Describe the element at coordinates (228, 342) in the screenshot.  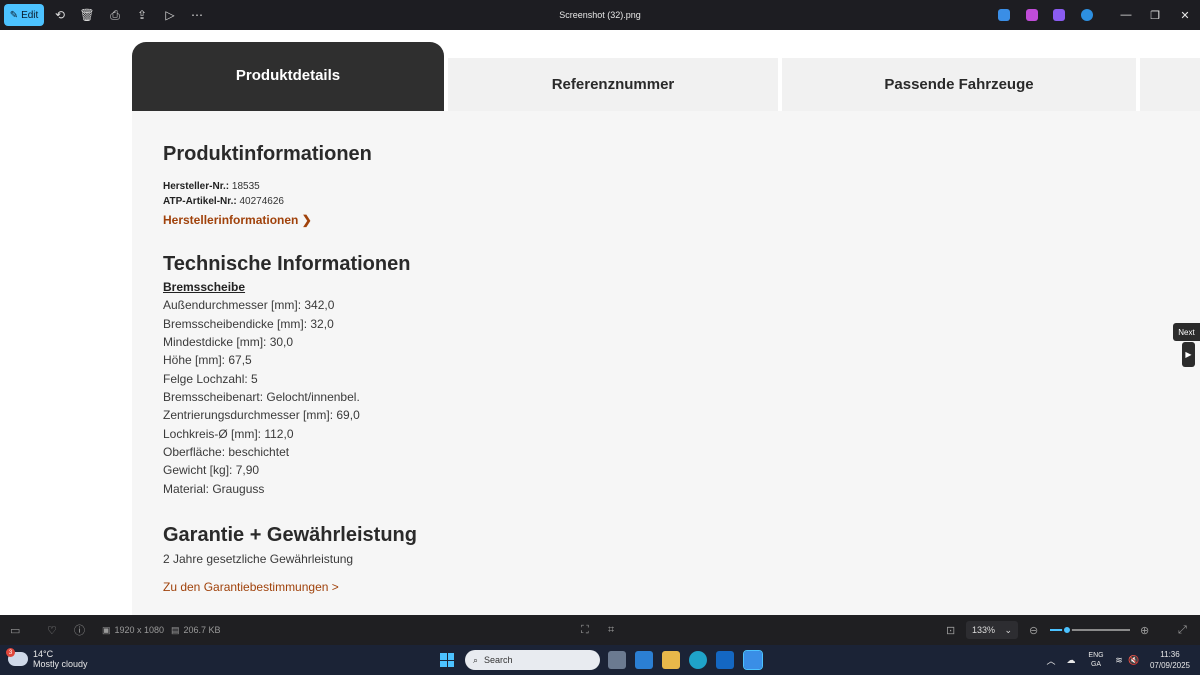
I see `spec-line: Mindestdicke [mm]: 30,0` at that location.